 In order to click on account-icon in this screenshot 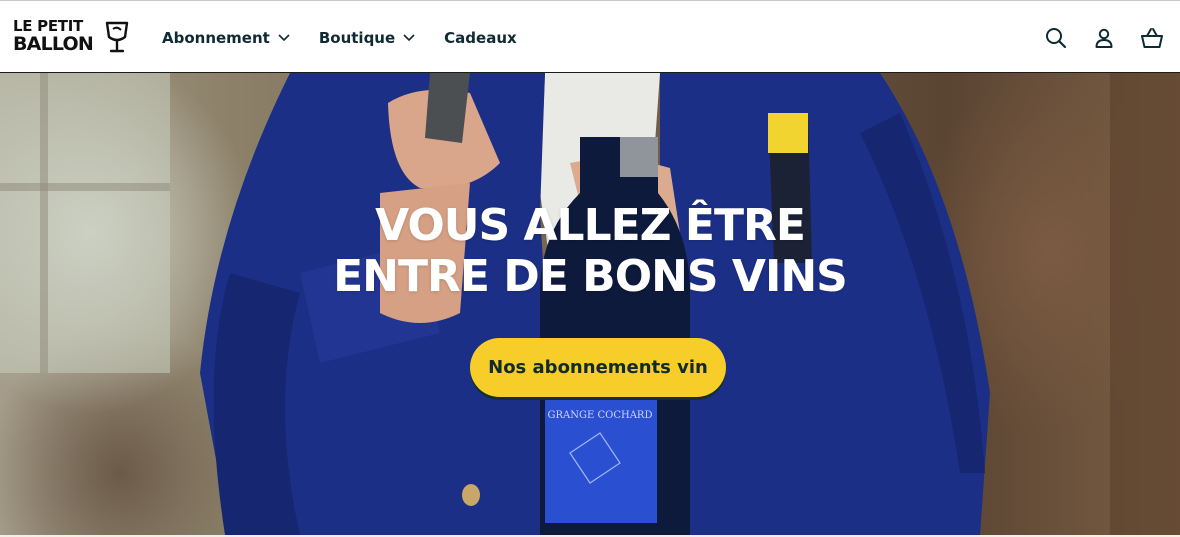, I will do `click(1104, 38)`.